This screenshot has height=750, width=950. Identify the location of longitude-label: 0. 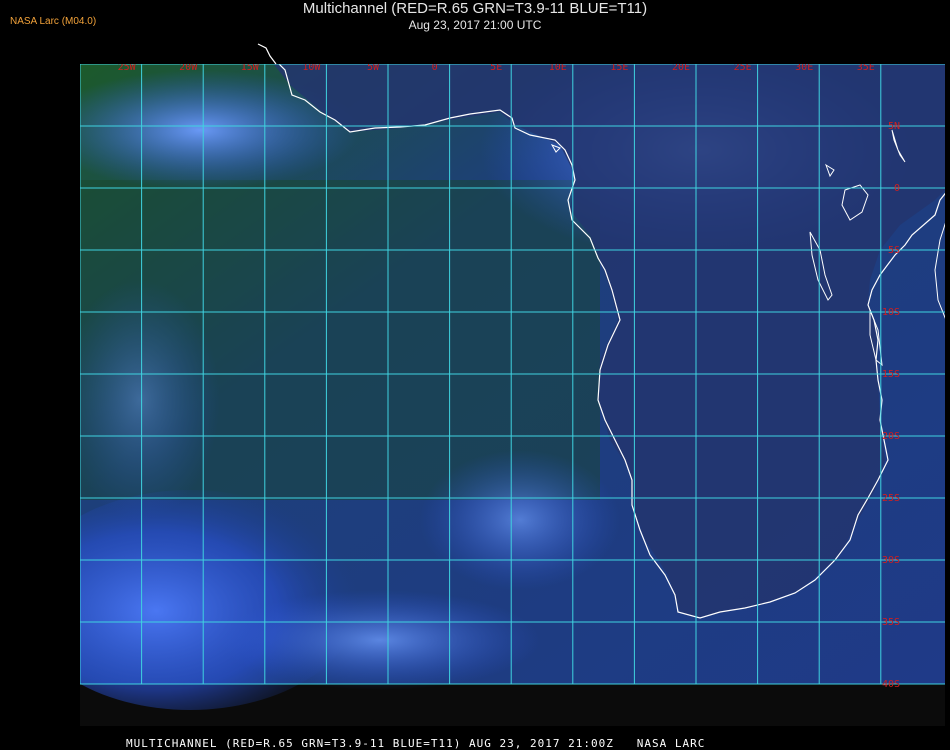
(435, 67).